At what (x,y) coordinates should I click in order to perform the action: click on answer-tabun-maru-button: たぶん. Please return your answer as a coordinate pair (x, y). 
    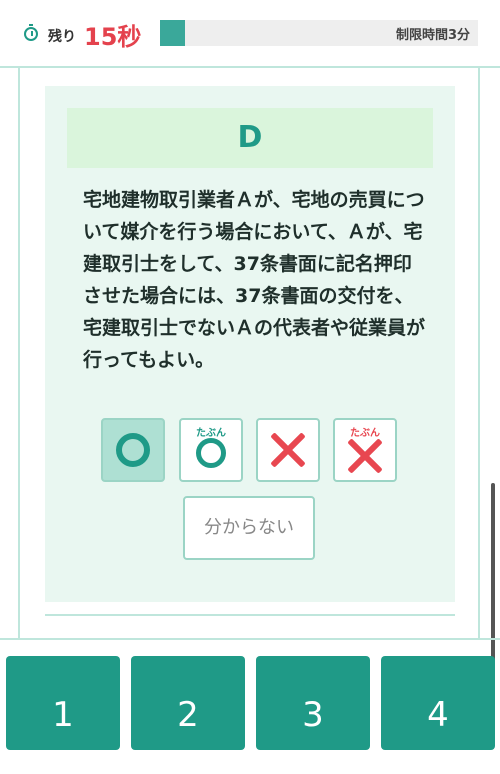
    Looking at the image, I should click on (211, 450).